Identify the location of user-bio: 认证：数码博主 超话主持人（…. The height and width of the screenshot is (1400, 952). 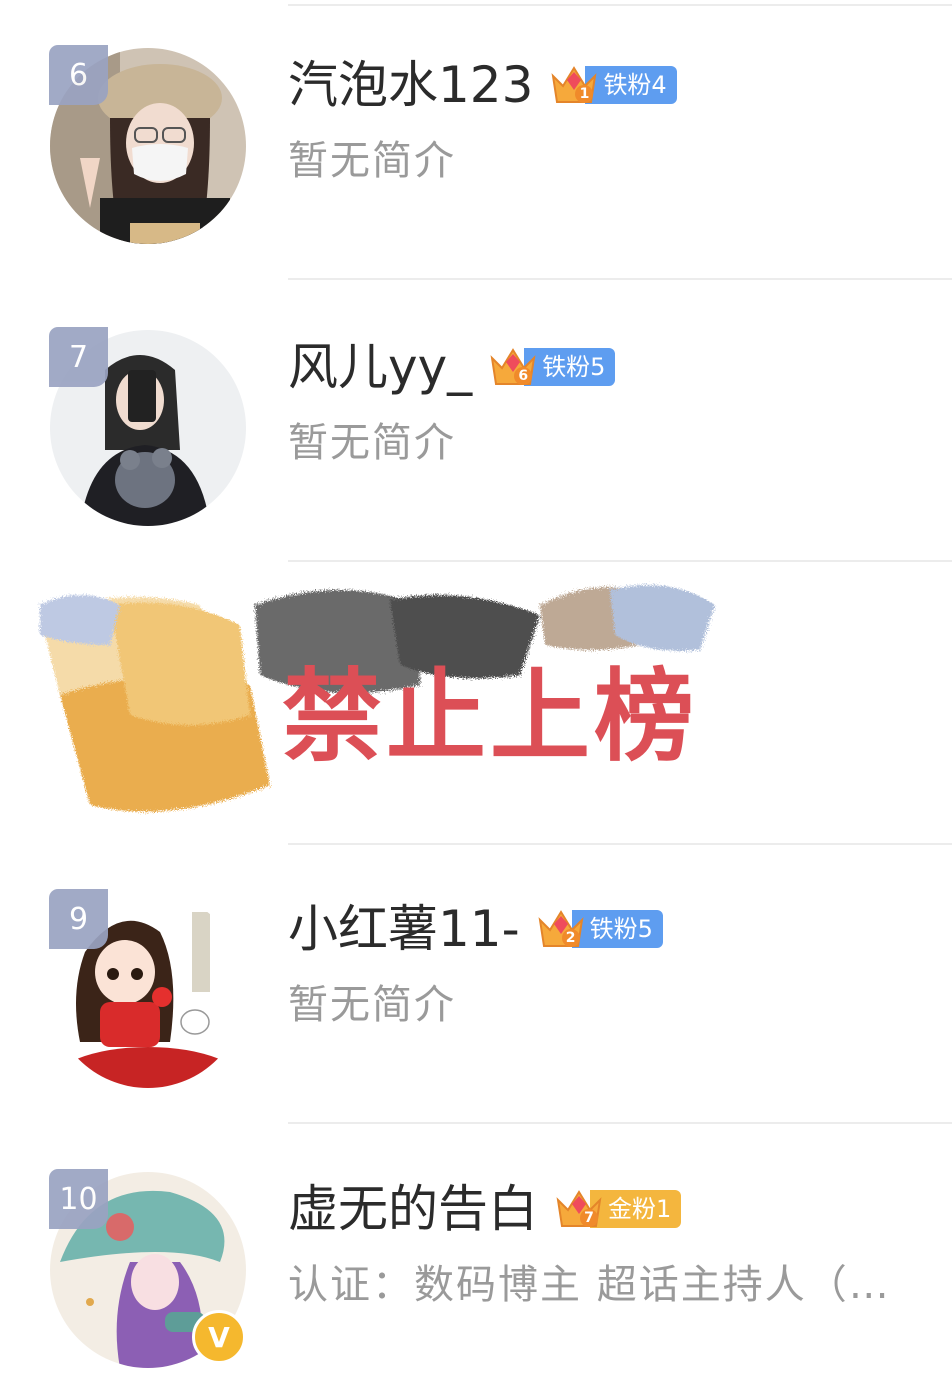
(589, 1285).